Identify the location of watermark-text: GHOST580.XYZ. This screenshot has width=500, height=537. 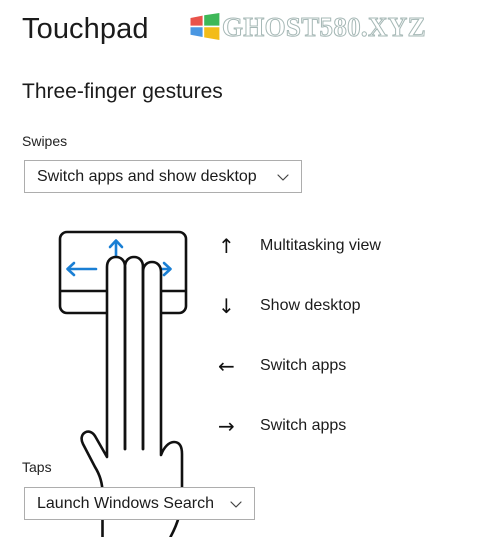
(324, 27).